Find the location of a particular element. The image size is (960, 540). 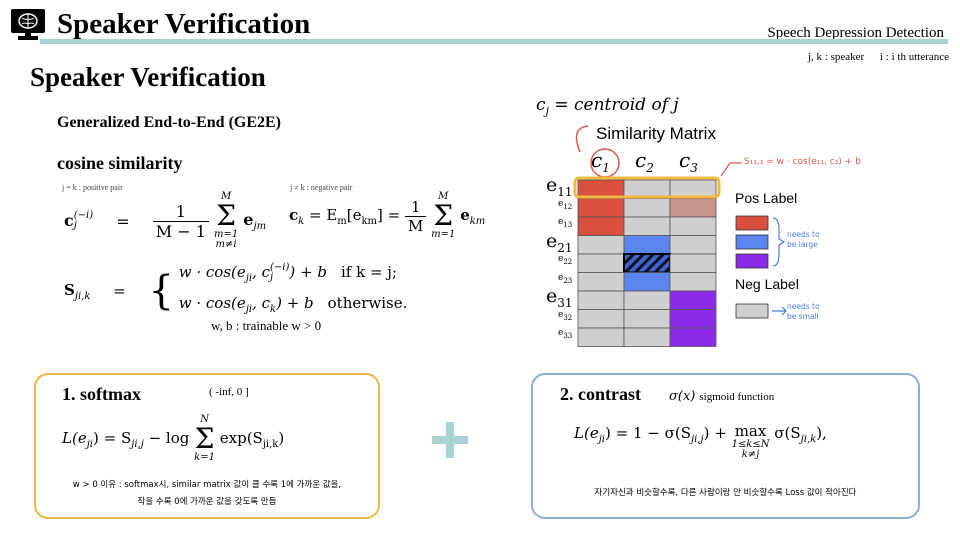

pos-swatch-blue is located at coordinates (752, 242).